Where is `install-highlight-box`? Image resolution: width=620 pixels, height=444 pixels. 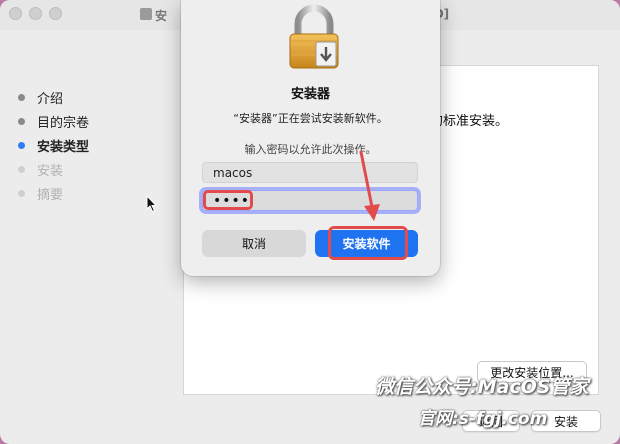
install-highlight-box is located at coordinates (368, 243).